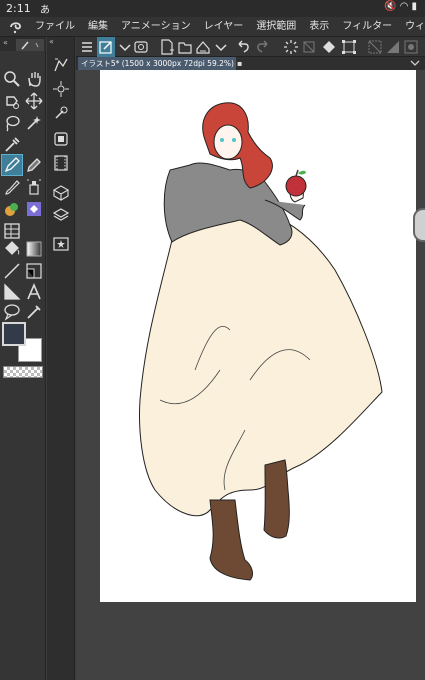 This screenshot has width=425, height=680. What do you see at coordinates (87, 47) in the screenshot?
I see `hamburger-menu-icon` at bounding box center [87, 47].